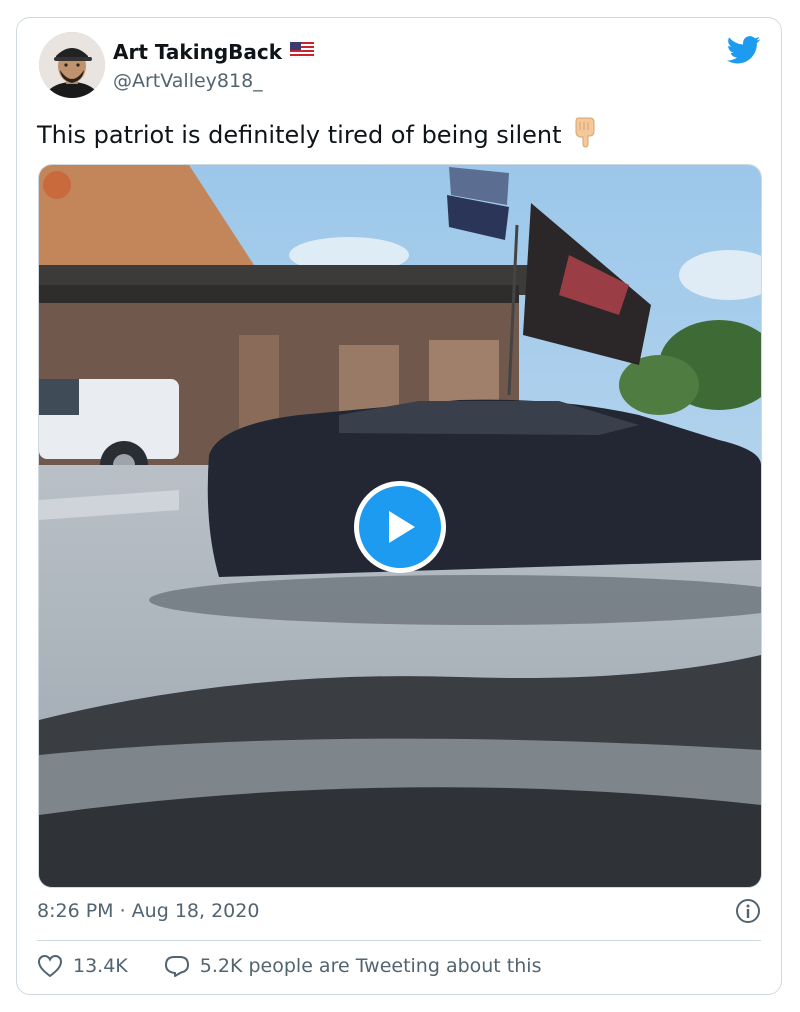 Image resolution: width=800 pixels, height=1012 pixels. What do you see at coordinates (748, 913) in the screenshot?
I see `info-icon` at bounding box center [748, 913].